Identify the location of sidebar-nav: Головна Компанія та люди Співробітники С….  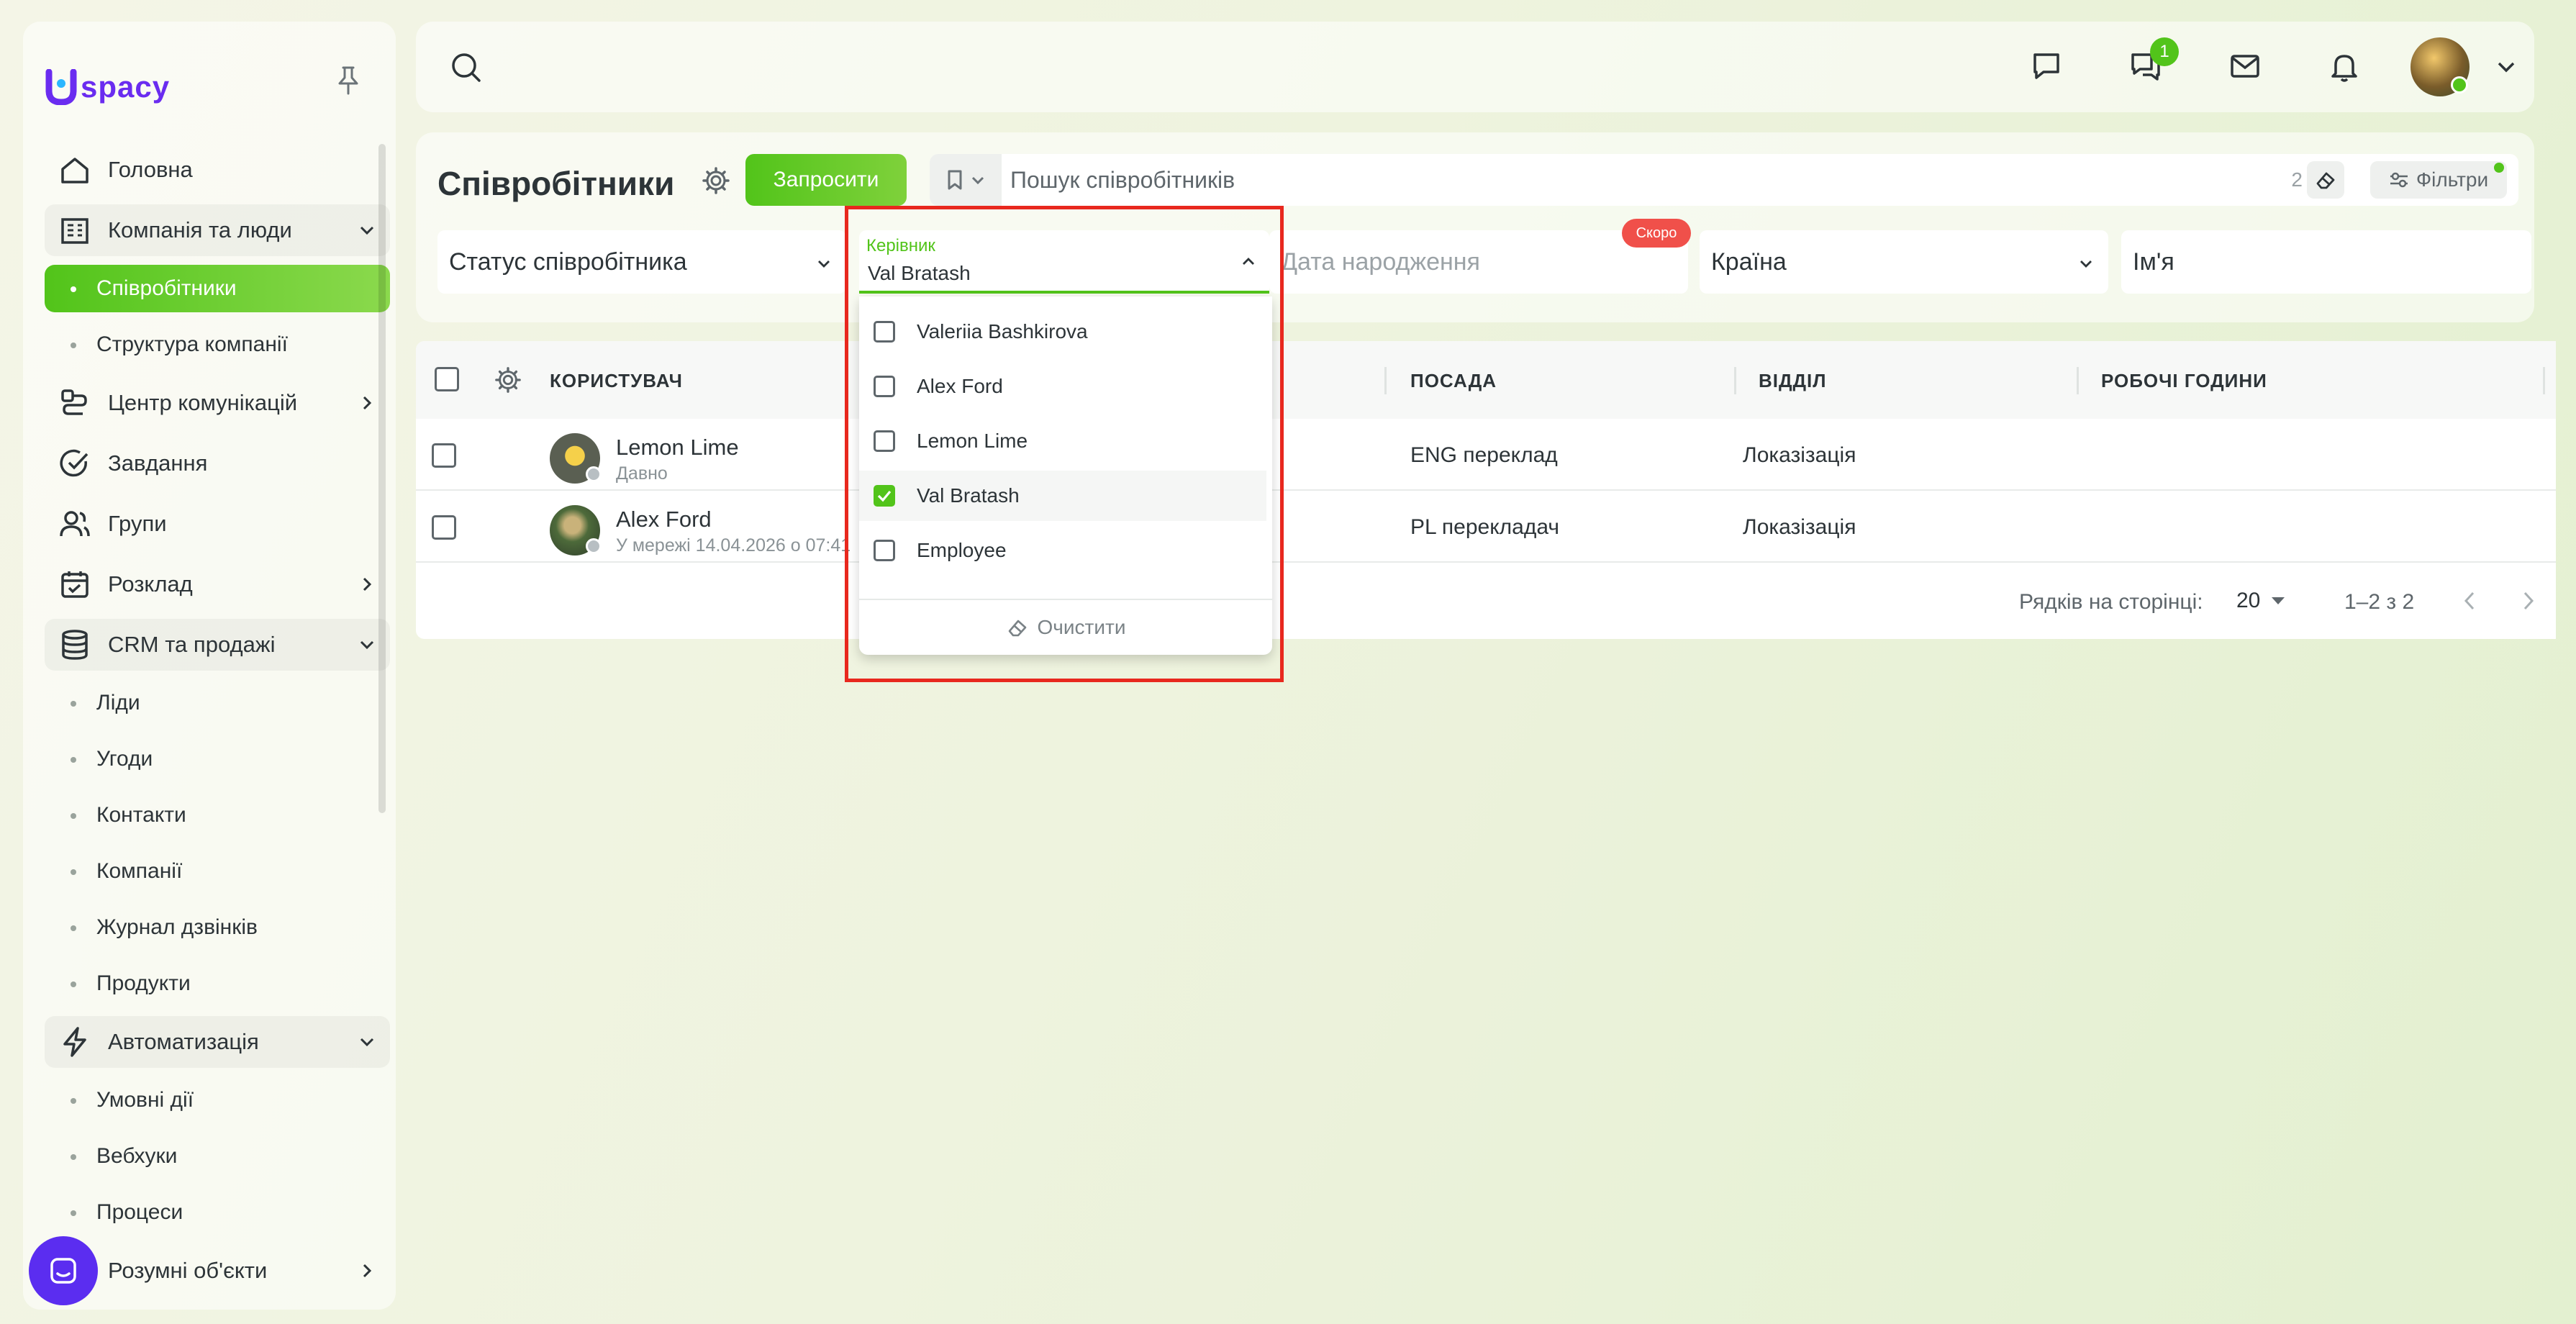
(217, 724).